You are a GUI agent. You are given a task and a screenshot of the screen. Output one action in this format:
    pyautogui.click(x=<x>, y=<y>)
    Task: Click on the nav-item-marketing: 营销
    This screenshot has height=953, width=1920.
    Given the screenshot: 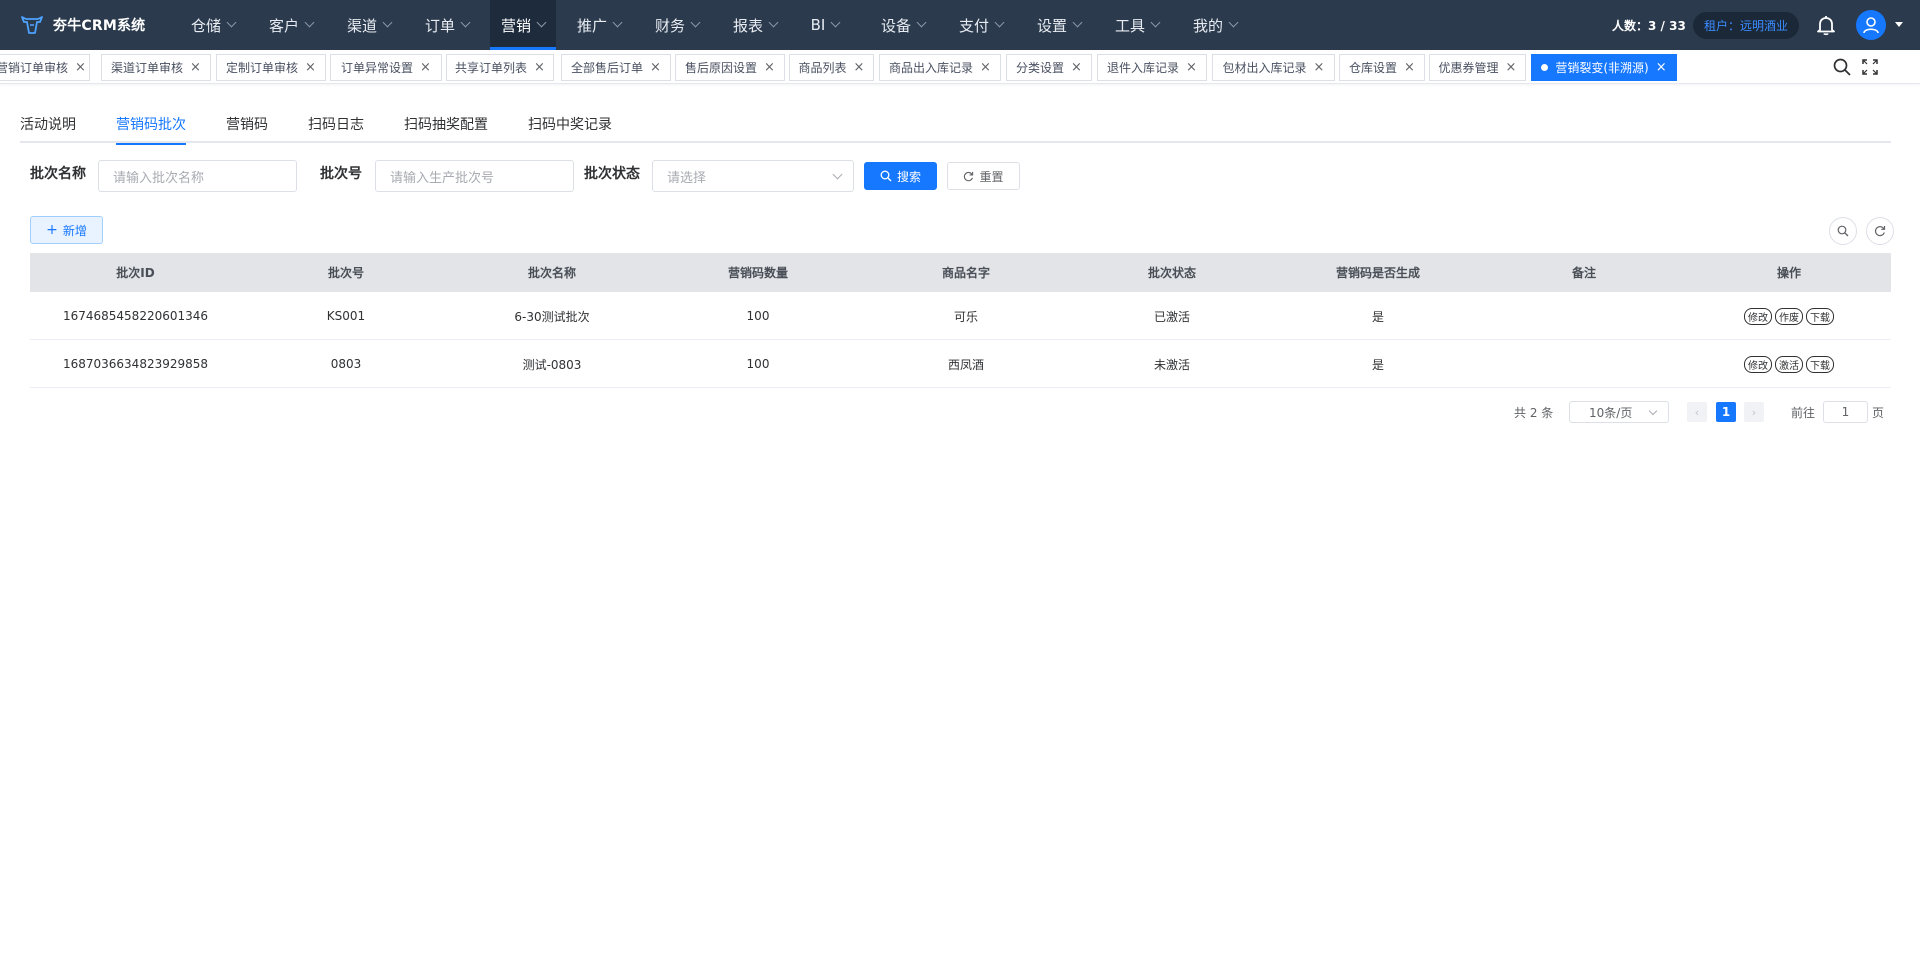 What is the action you would take?
    pyautogui.click(x=523, y=25)
    